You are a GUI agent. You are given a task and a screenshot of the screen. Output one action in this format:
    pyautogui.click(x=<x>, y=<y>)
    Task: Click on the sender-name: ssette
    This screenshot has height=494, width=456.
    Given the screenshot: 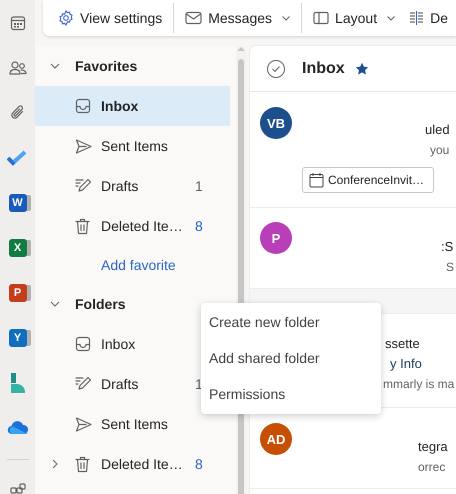 What is the action you would take?
    pyautogui.click(x=402, y=344)
    